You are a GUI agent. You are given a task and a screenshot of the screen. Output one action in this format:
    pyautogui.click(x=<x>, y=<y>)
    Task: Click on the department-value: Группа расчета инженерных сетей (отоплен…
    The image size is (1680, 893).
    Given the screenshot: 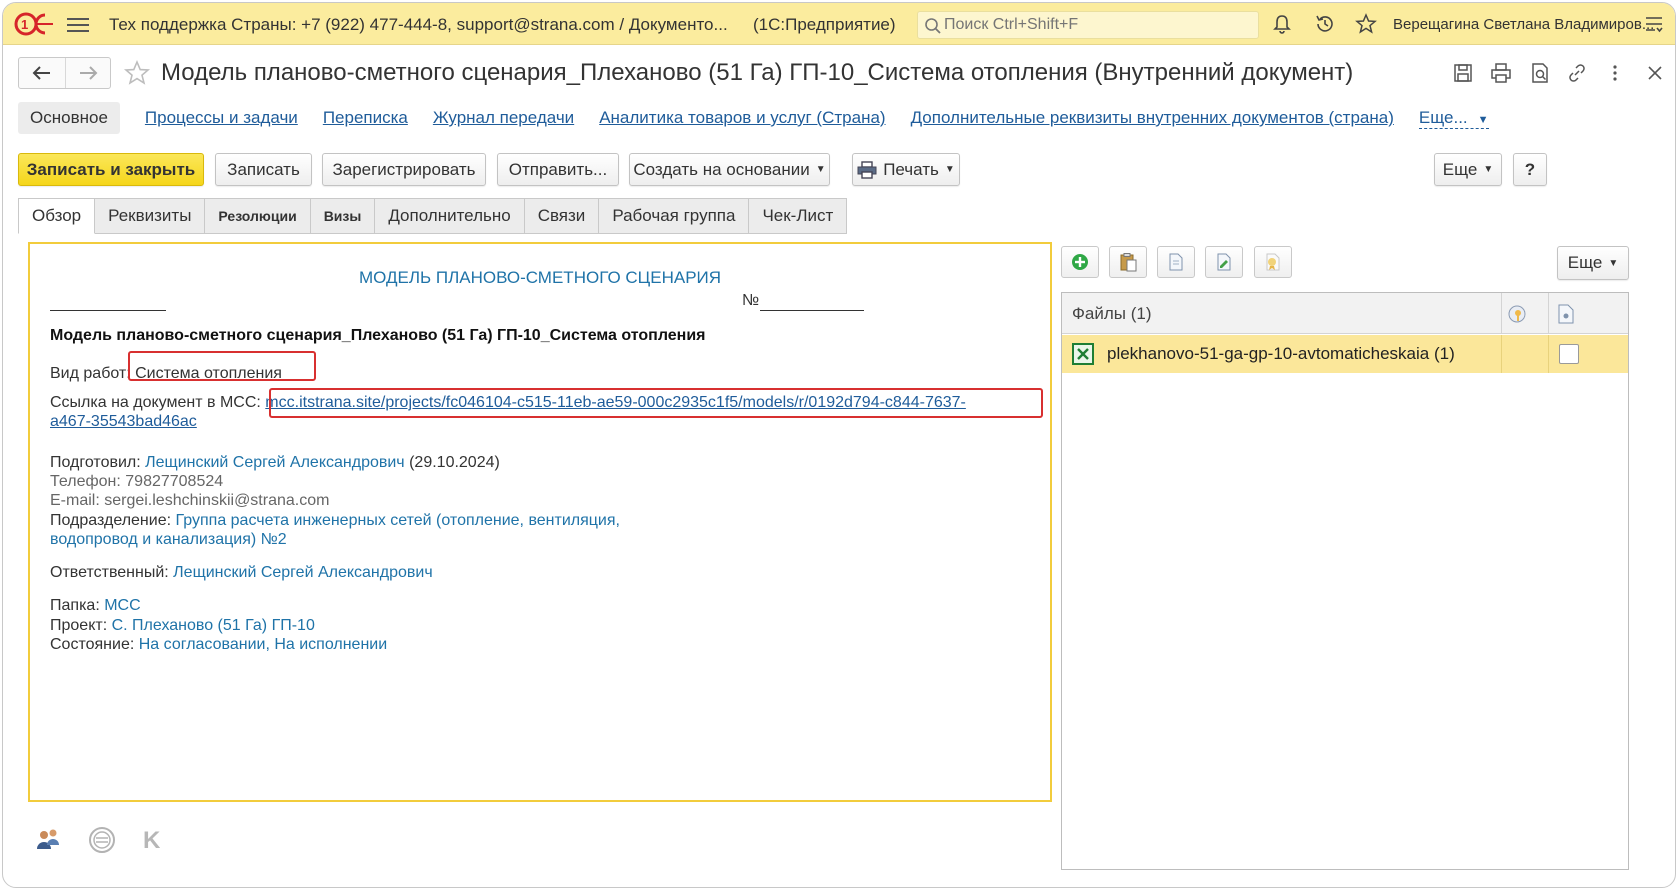 What is the action you would take?
    pyautogui.click(x=398, y=520)
    